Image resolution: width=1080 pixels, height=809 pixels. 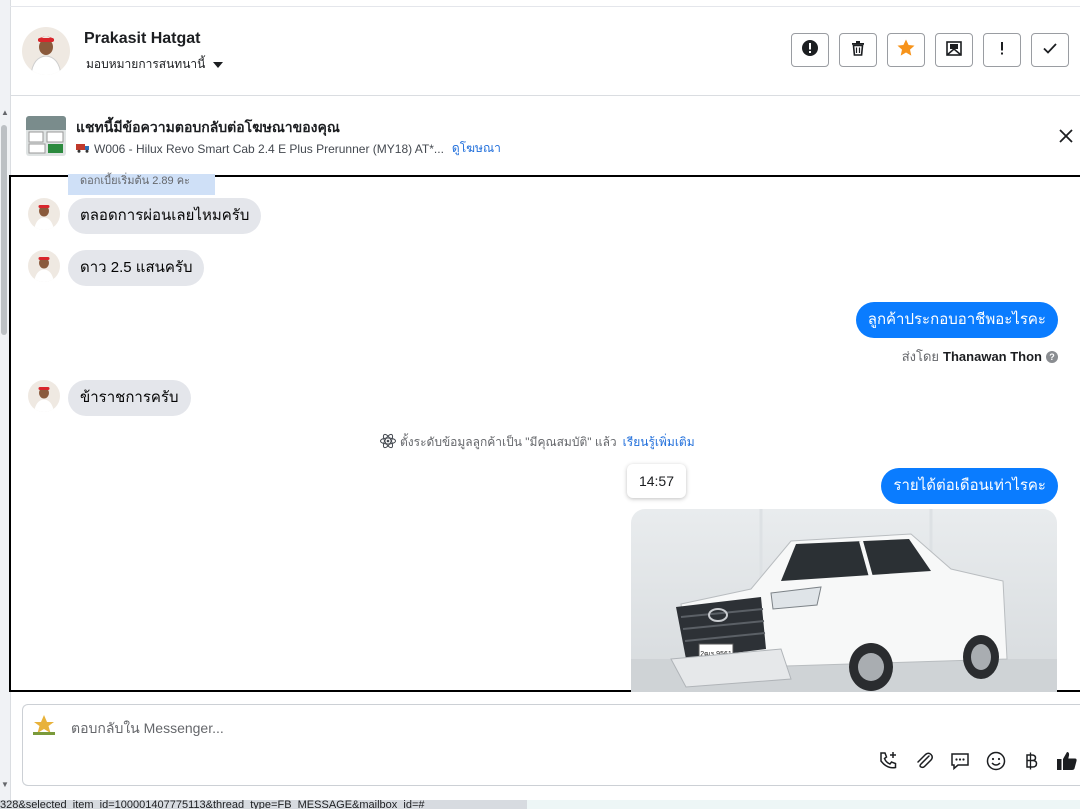 I want to click on emoji-icon, so click(x=996, y=763).